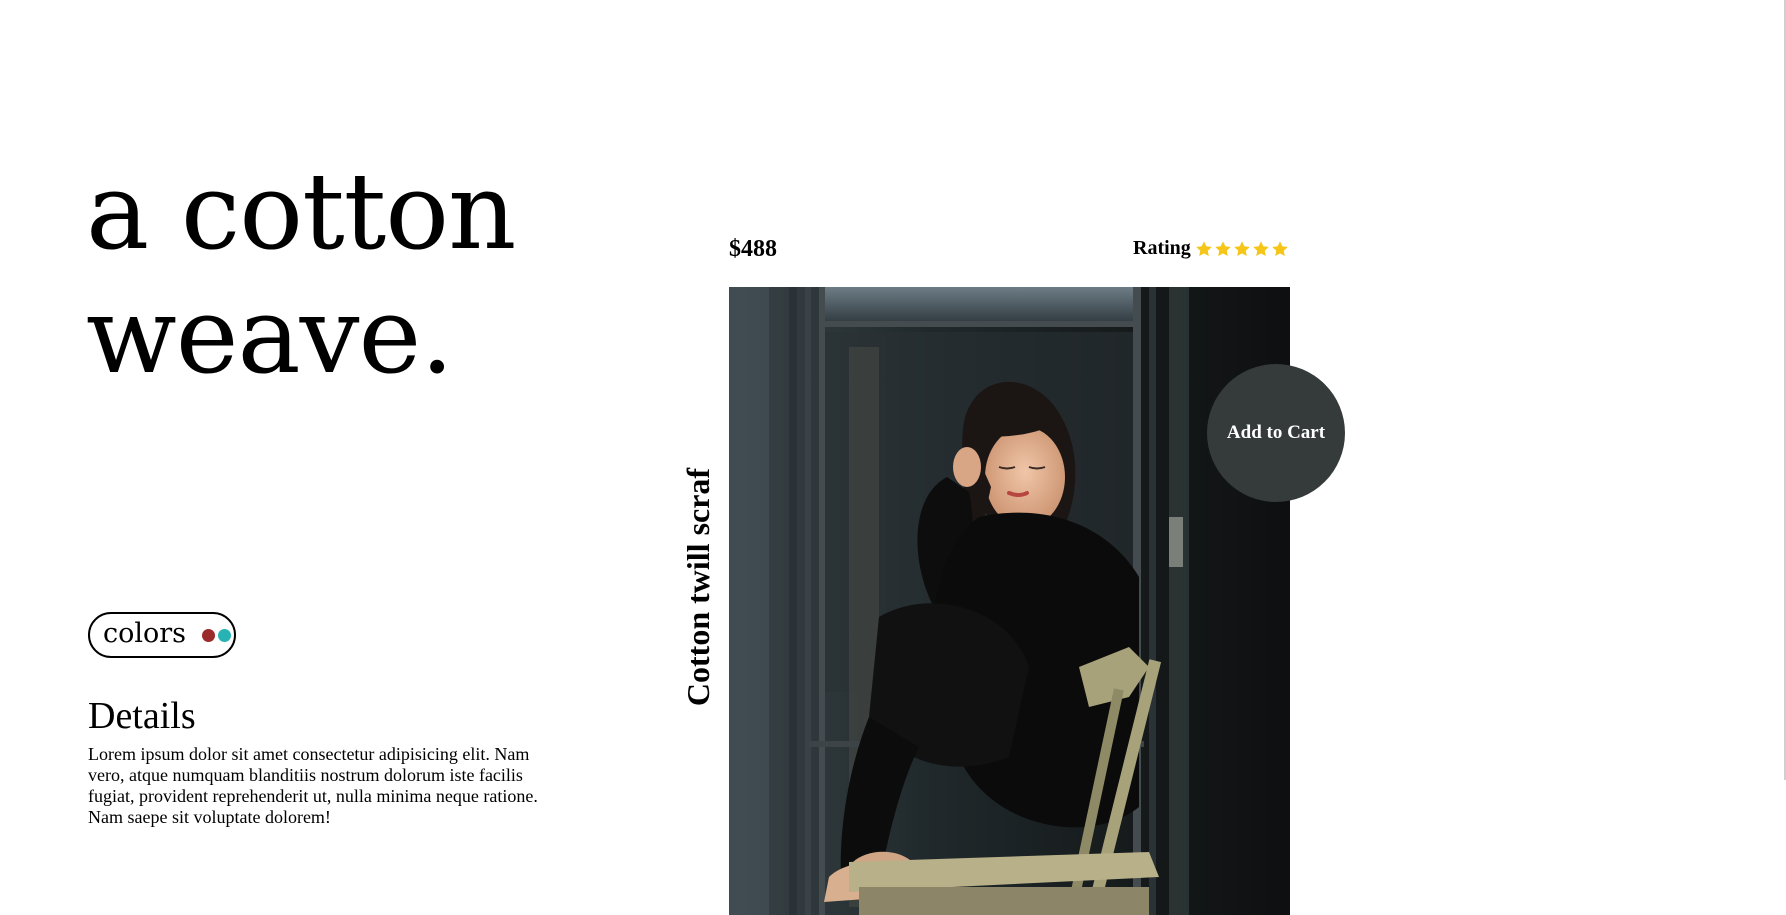 The width and height of the screenshot is (1786, 915). What do you see at coordinates (270, 335) in the screenshot?
I see `hero-title-line-2: weave.` at bounding box center [270, 335].